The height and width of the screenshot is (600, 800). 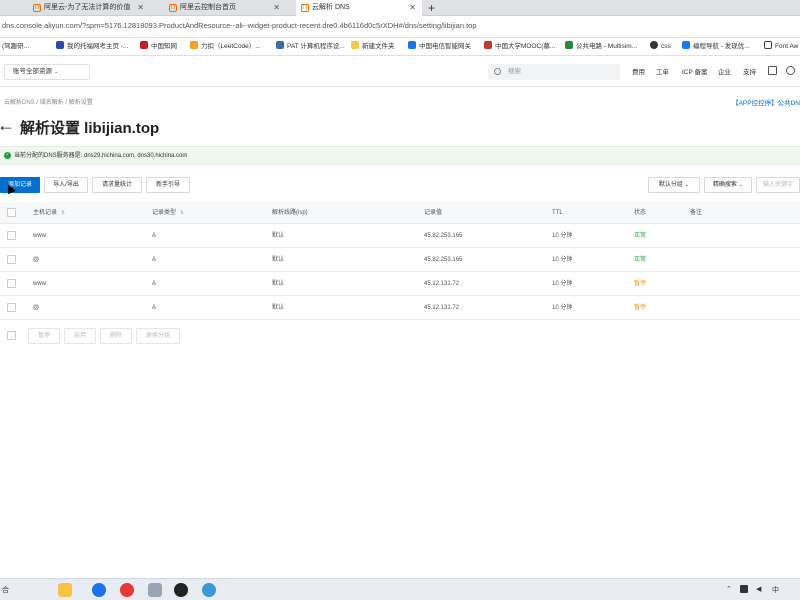 I want to click on breadcrumb: 云解析DNS / 域名解析 / 解析设置, so click(x=48, y=103).